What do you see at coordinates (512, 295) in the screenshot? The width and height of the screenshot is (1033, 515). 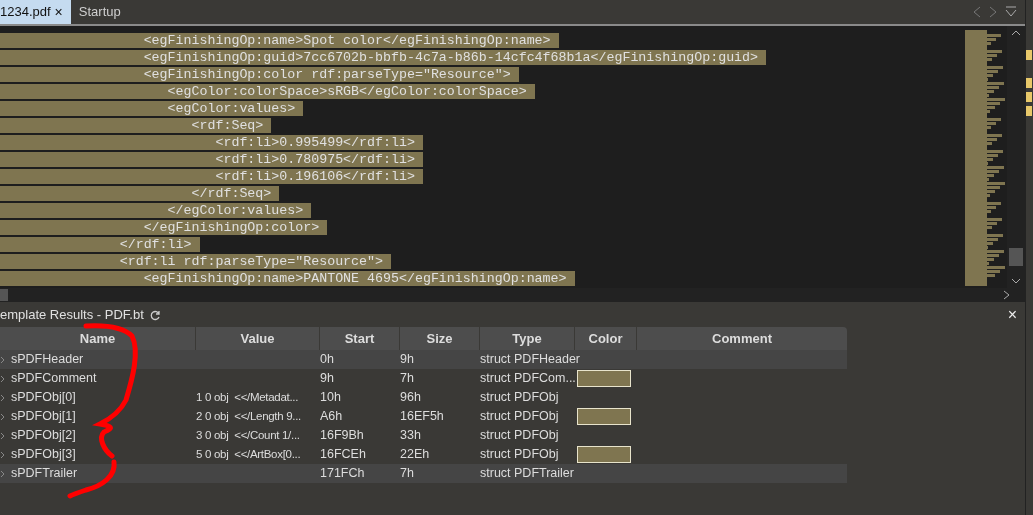 I see `horizontal-scrollbar` at bounding box center [512, 295].